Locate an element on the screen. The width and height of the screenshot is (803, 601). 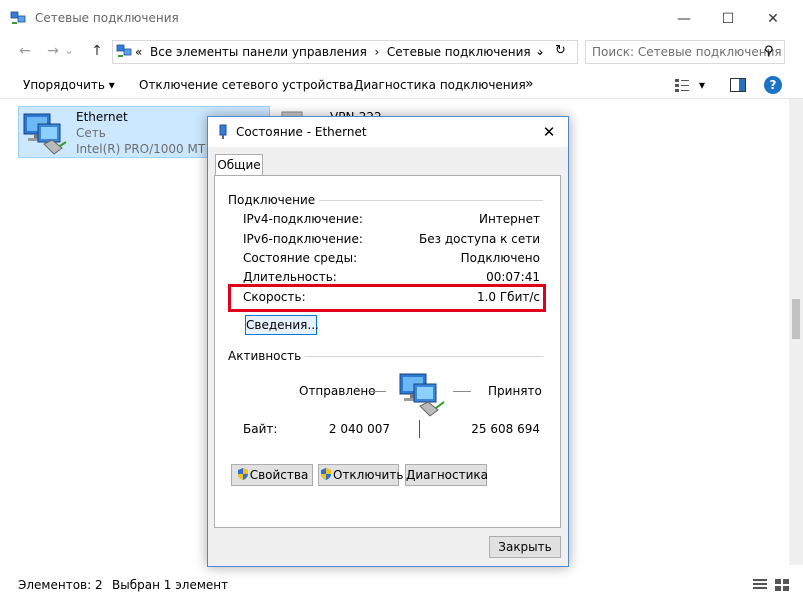
search-input: Поиск: Сетевые подключения ⚲ is located at coordinates (685, 52).